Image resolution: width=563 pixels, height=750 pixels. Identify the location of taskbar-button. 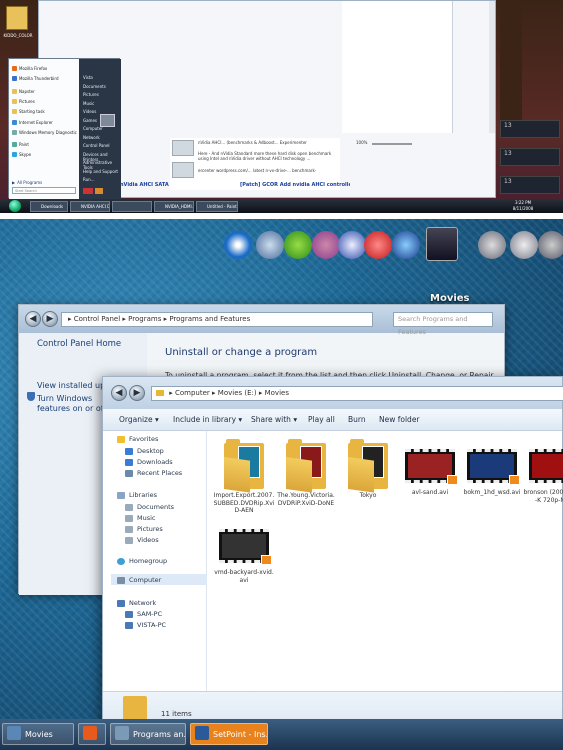
(132, 206).